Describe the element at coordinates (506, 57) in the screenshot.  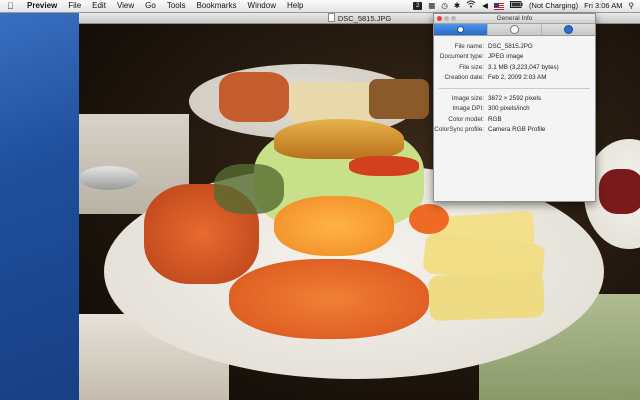
I see `info-value: JPEG image` at that location.